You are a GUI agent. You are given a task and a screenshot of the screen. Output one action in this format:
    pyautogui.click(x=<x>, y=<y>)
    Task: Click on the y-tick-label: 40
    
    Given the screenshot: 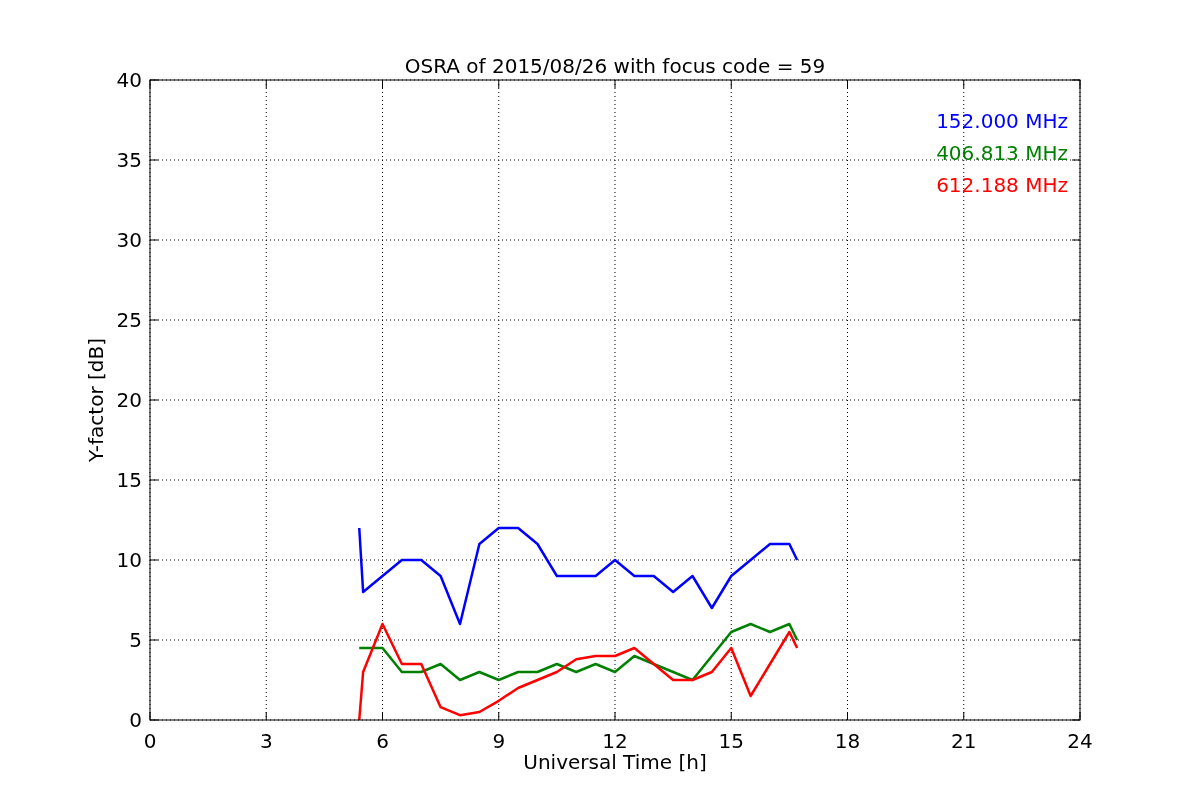 What is the action you would take?
    pyautogui.click(x=129, y=80)
    